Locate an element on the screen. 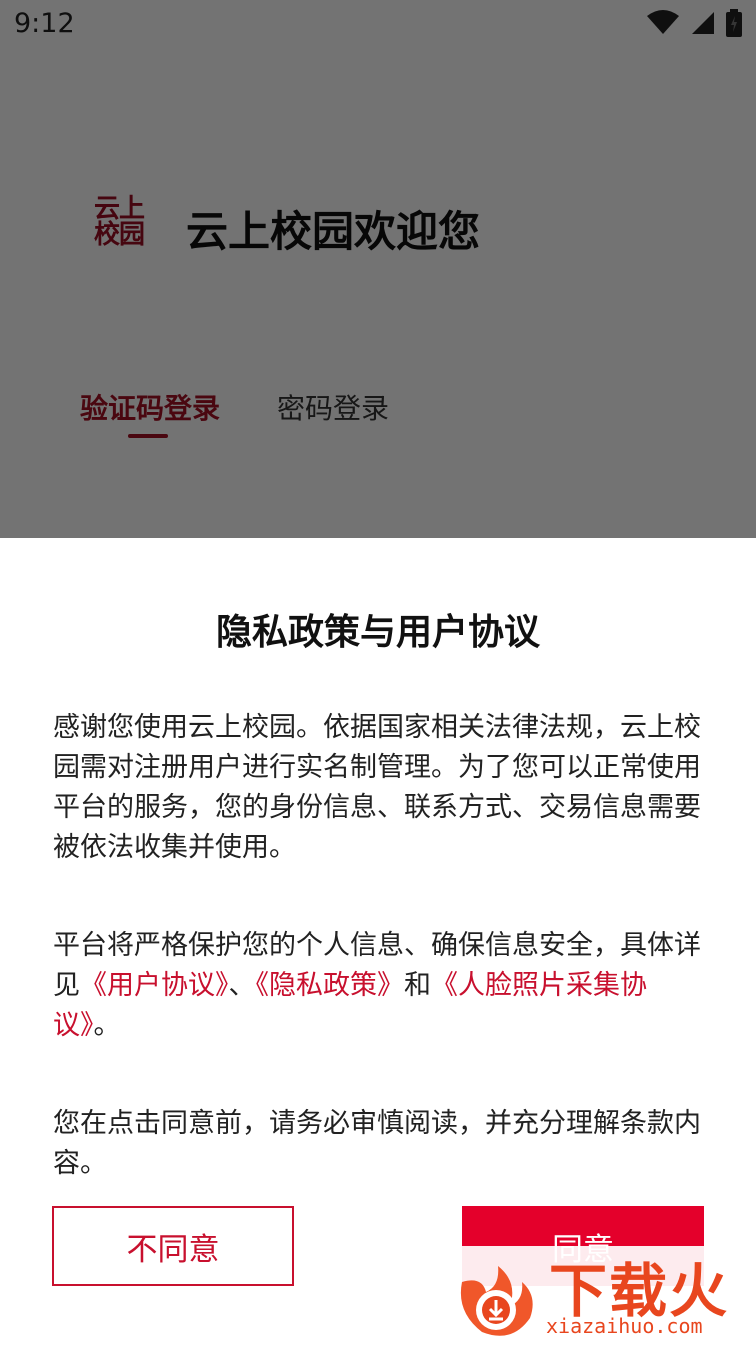 This screenshot has width=756, height=1345. status-bar: 9:12 is located at coordinates (378, 26).